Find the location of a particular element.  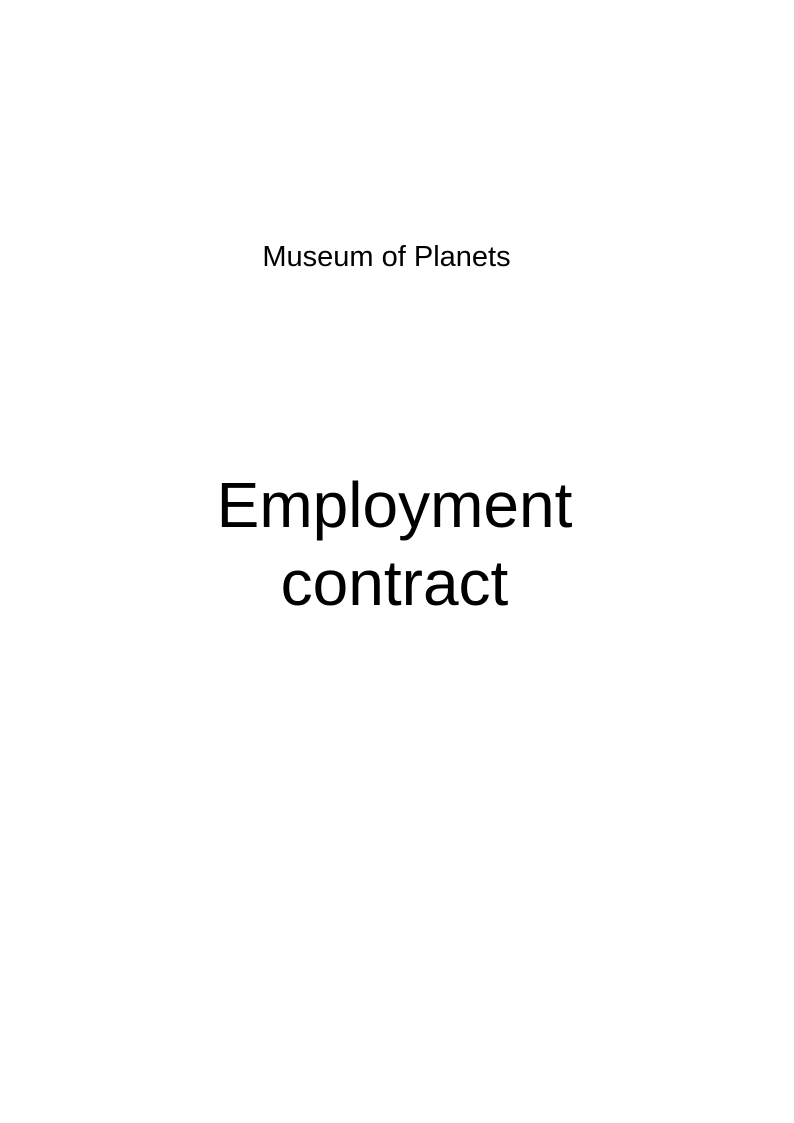

document-title-line-1: Employment is located at coordinates (394, 505).